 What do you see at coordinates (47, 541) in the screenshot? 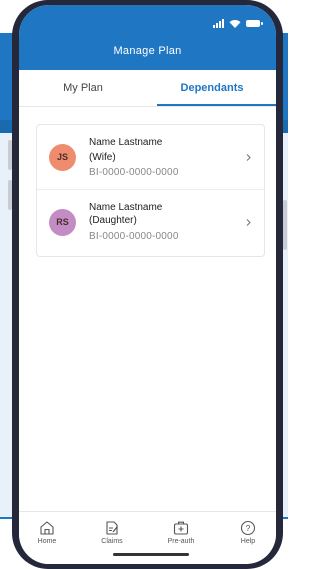
I see `nav-home-label: Home` at bounding box center [47, 541].